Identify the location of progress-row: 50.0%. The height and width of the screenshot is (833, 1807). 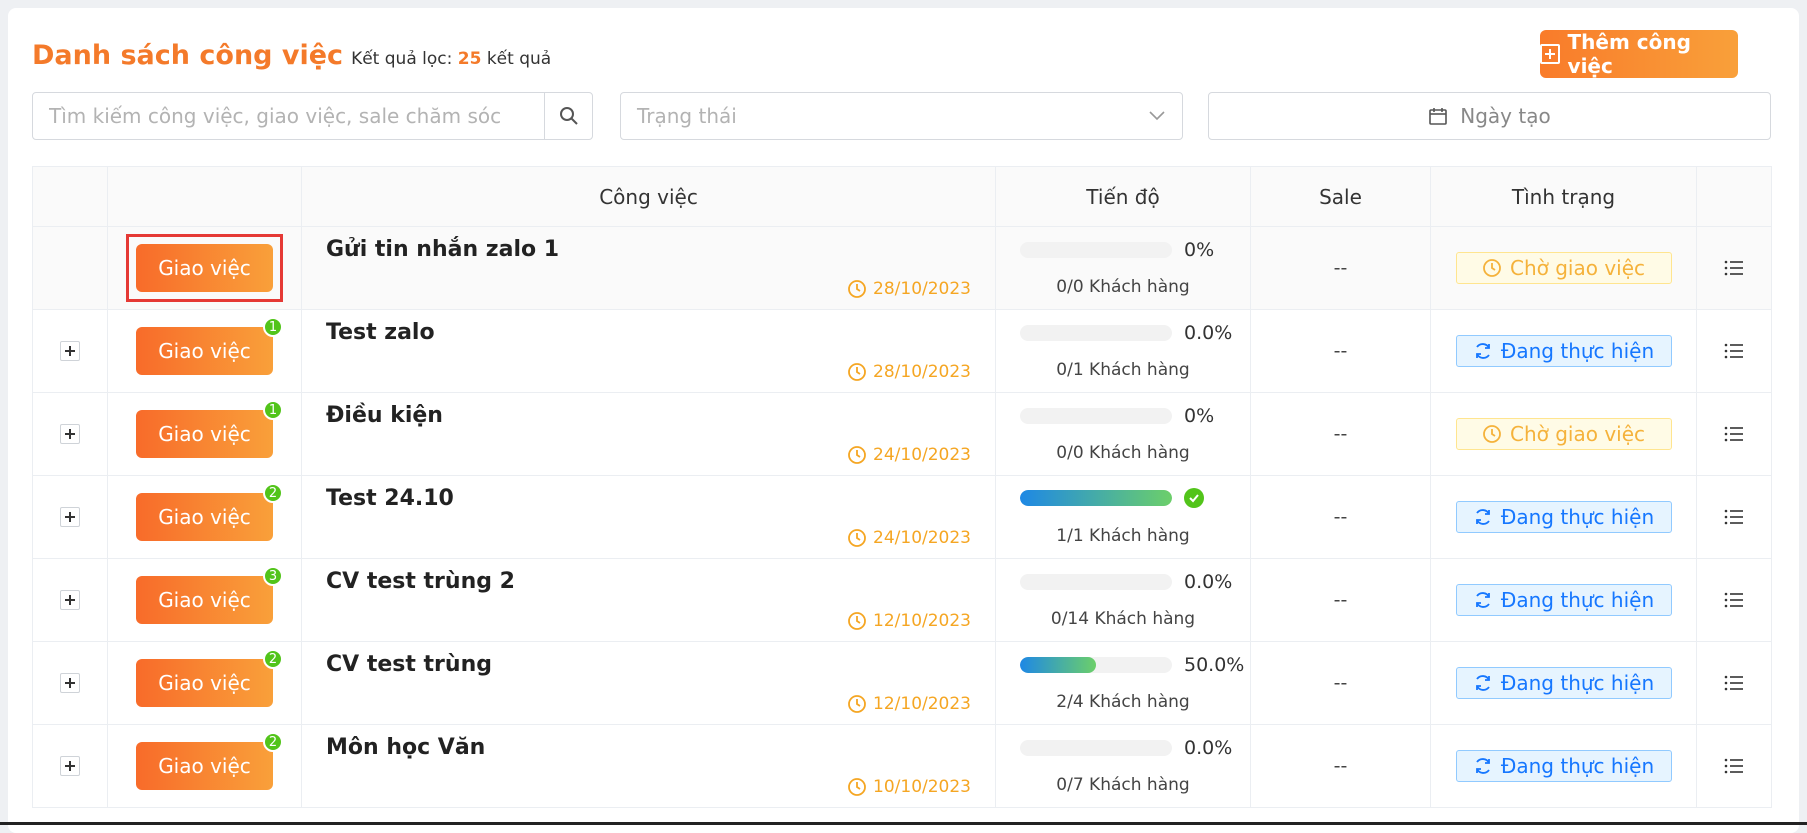
(1132, 665).